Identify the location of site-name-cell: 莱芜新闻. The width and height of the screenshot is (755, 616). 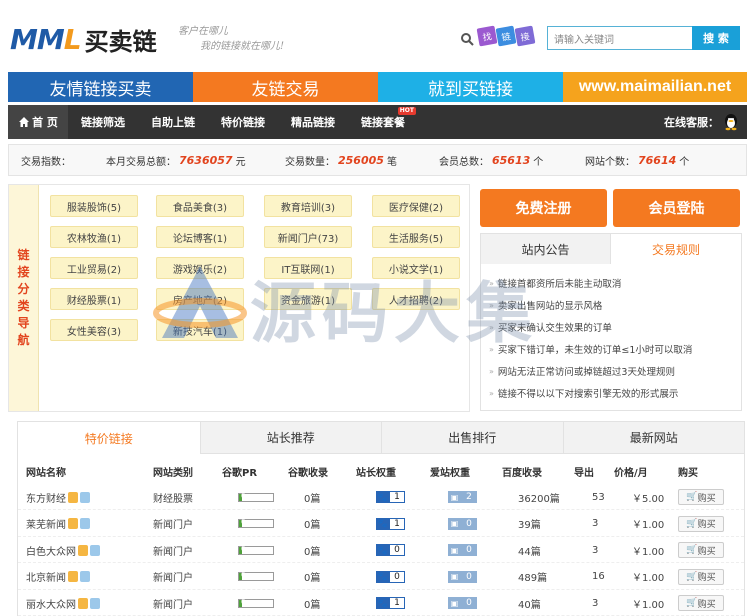
(58, 524).